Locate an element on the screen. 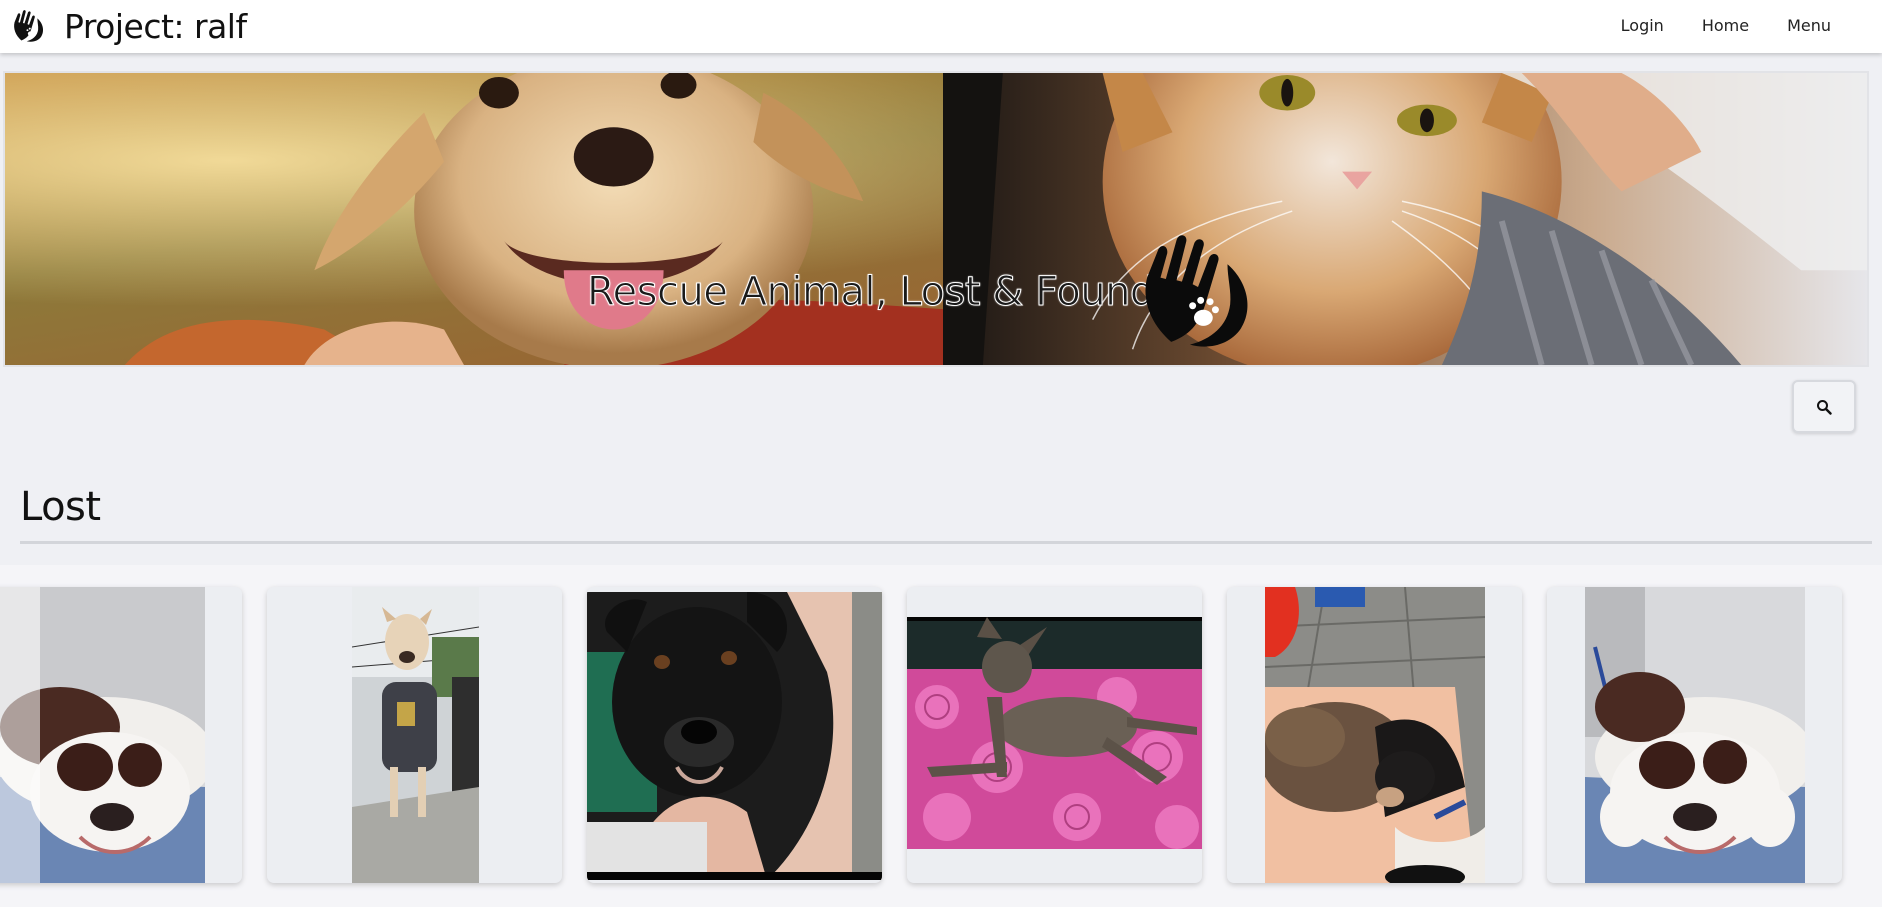 The width and height of the screenshot is (1882, 907). hero-title: Rescue Animal, Lost & Found is located at coordinates (871, 292).